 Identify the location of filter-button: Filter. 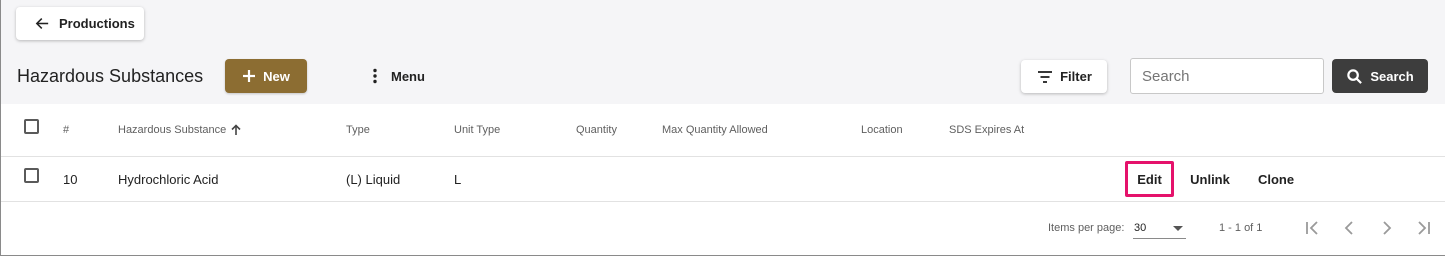
(1064, 76).